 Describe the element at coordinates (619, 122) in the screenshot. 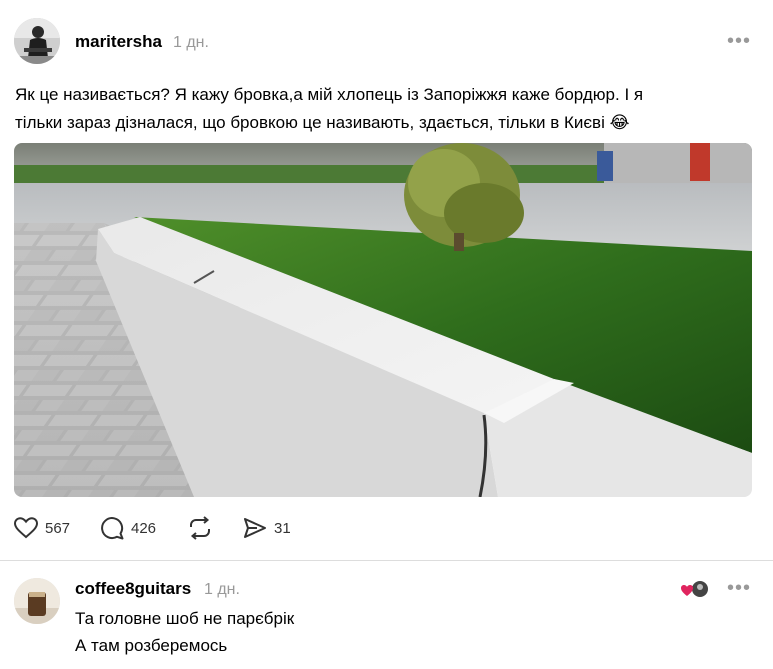

I see `laughing-emoji: 😂` at that location.